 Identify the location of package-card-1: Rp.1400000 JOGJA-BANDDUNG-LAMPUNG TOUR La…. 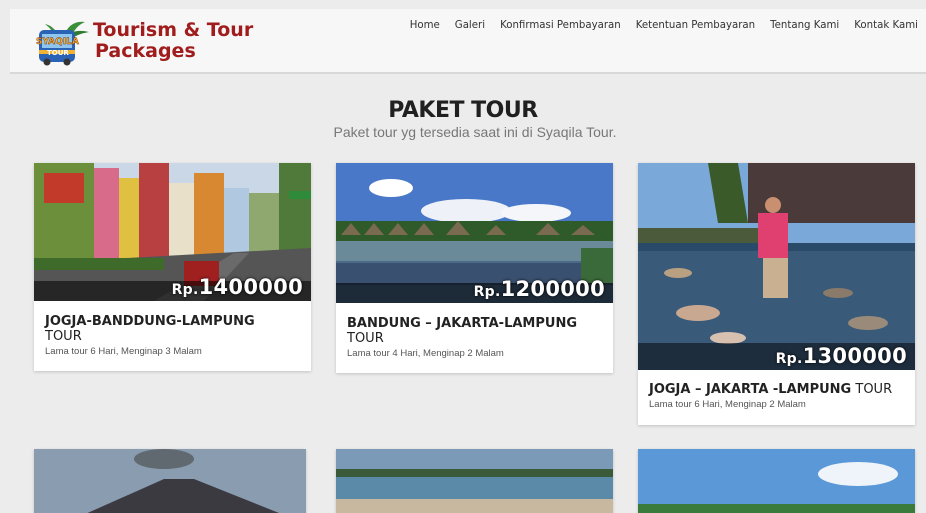
(172, 267).